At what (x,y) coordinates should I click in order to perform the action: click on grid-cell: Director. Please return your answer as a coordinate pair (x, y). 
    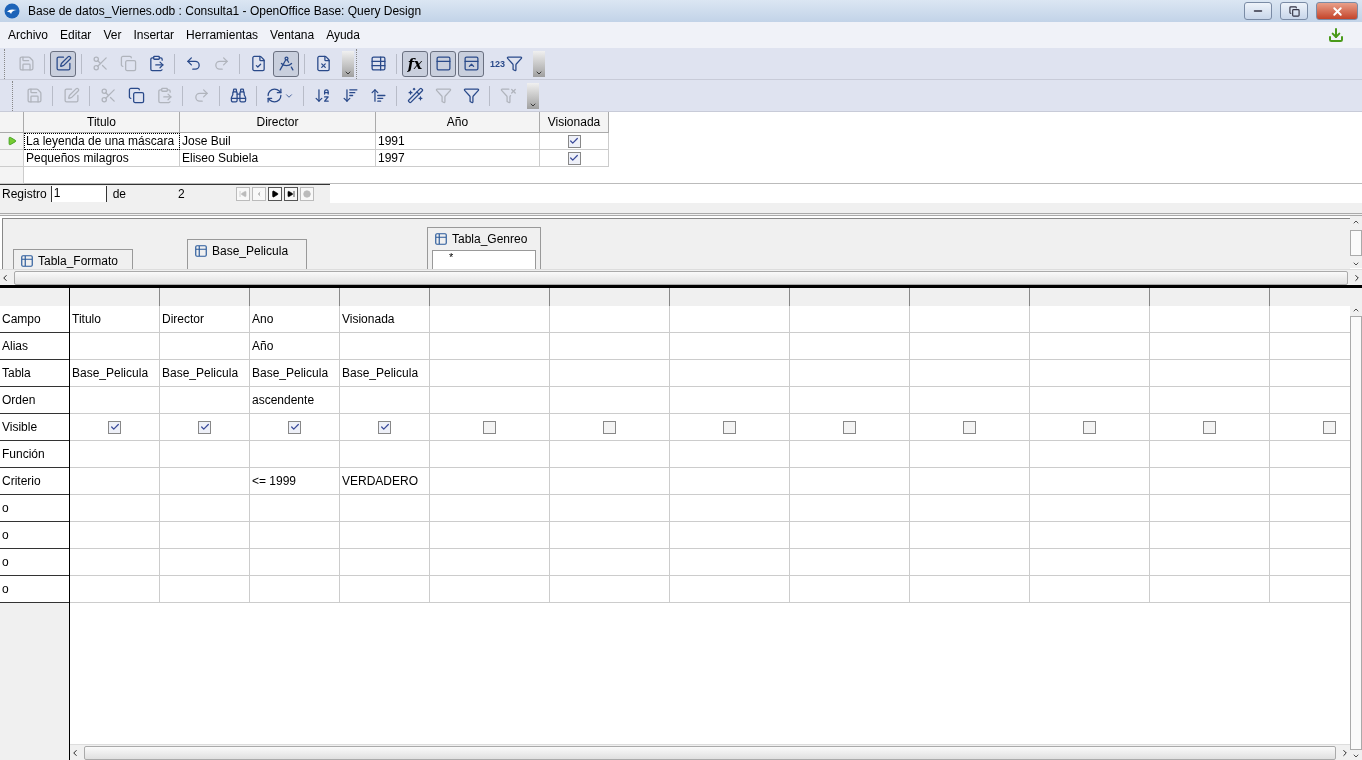
    Looking at the image, I should click on (205, 319).